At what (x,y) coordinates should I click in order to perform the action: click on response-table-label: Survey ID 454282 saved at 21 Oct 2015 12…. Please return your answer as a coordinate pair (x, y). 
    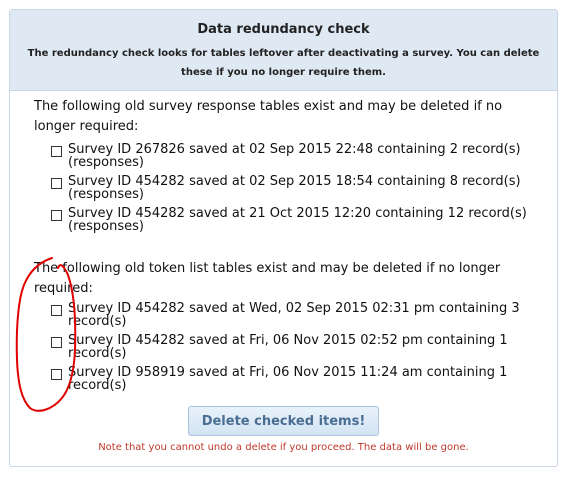
    Looking at the image, I should click on (297, 220).